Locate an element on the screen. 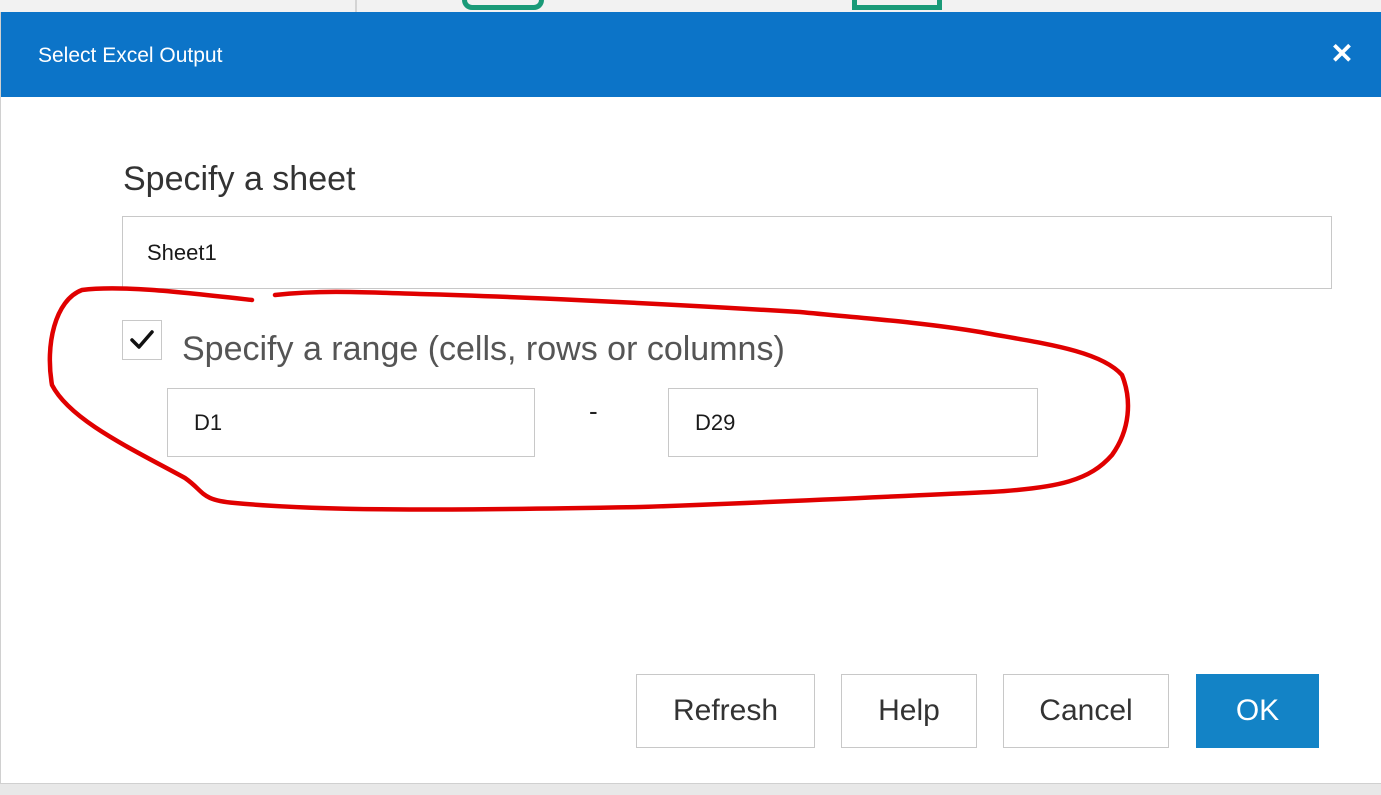  range-start-input: D1 is located at coordinates (351, 422).